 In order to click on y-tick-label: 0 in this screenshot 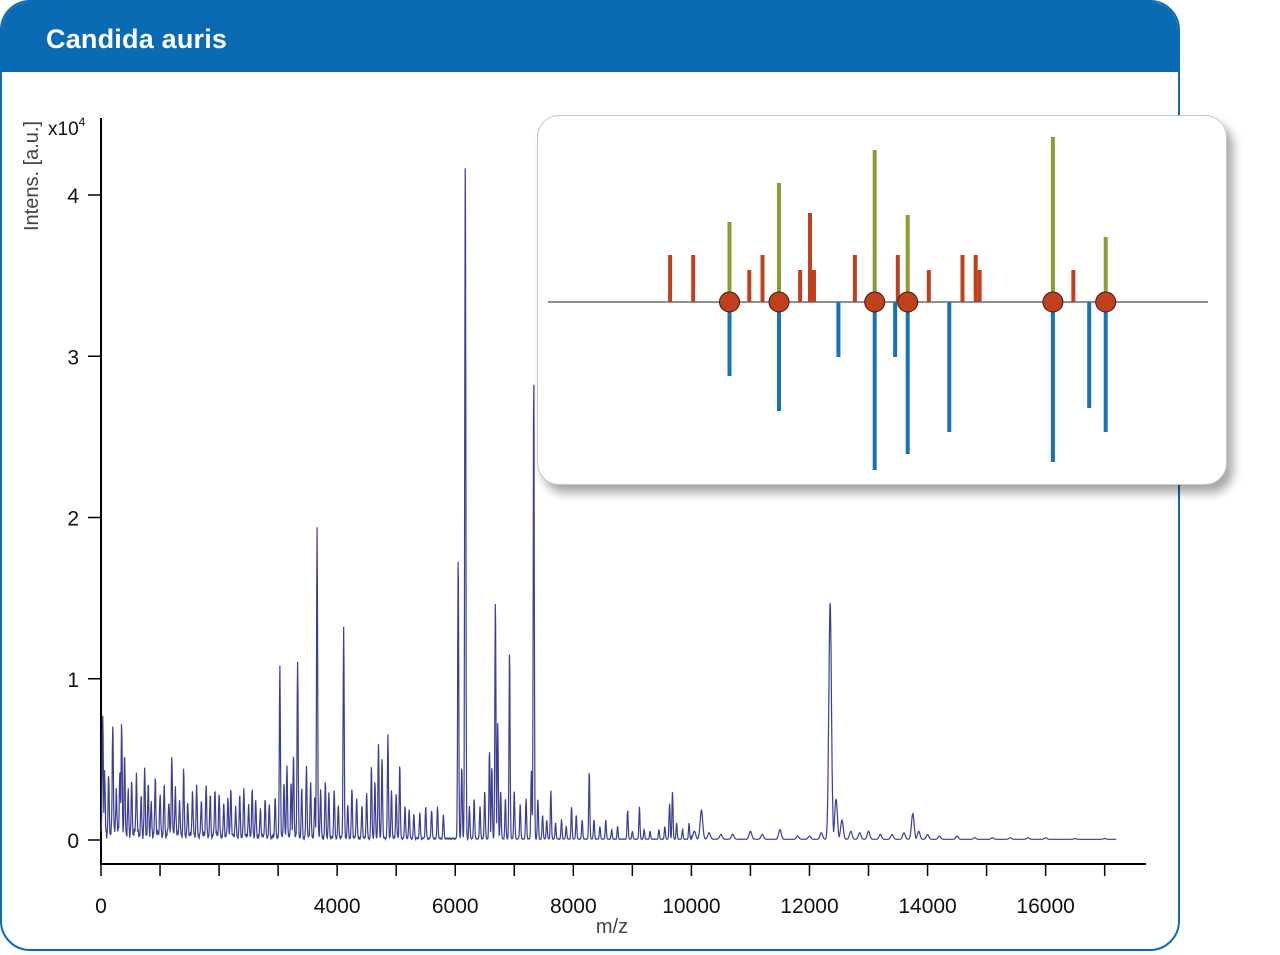, I will do `click(73, 841)`.